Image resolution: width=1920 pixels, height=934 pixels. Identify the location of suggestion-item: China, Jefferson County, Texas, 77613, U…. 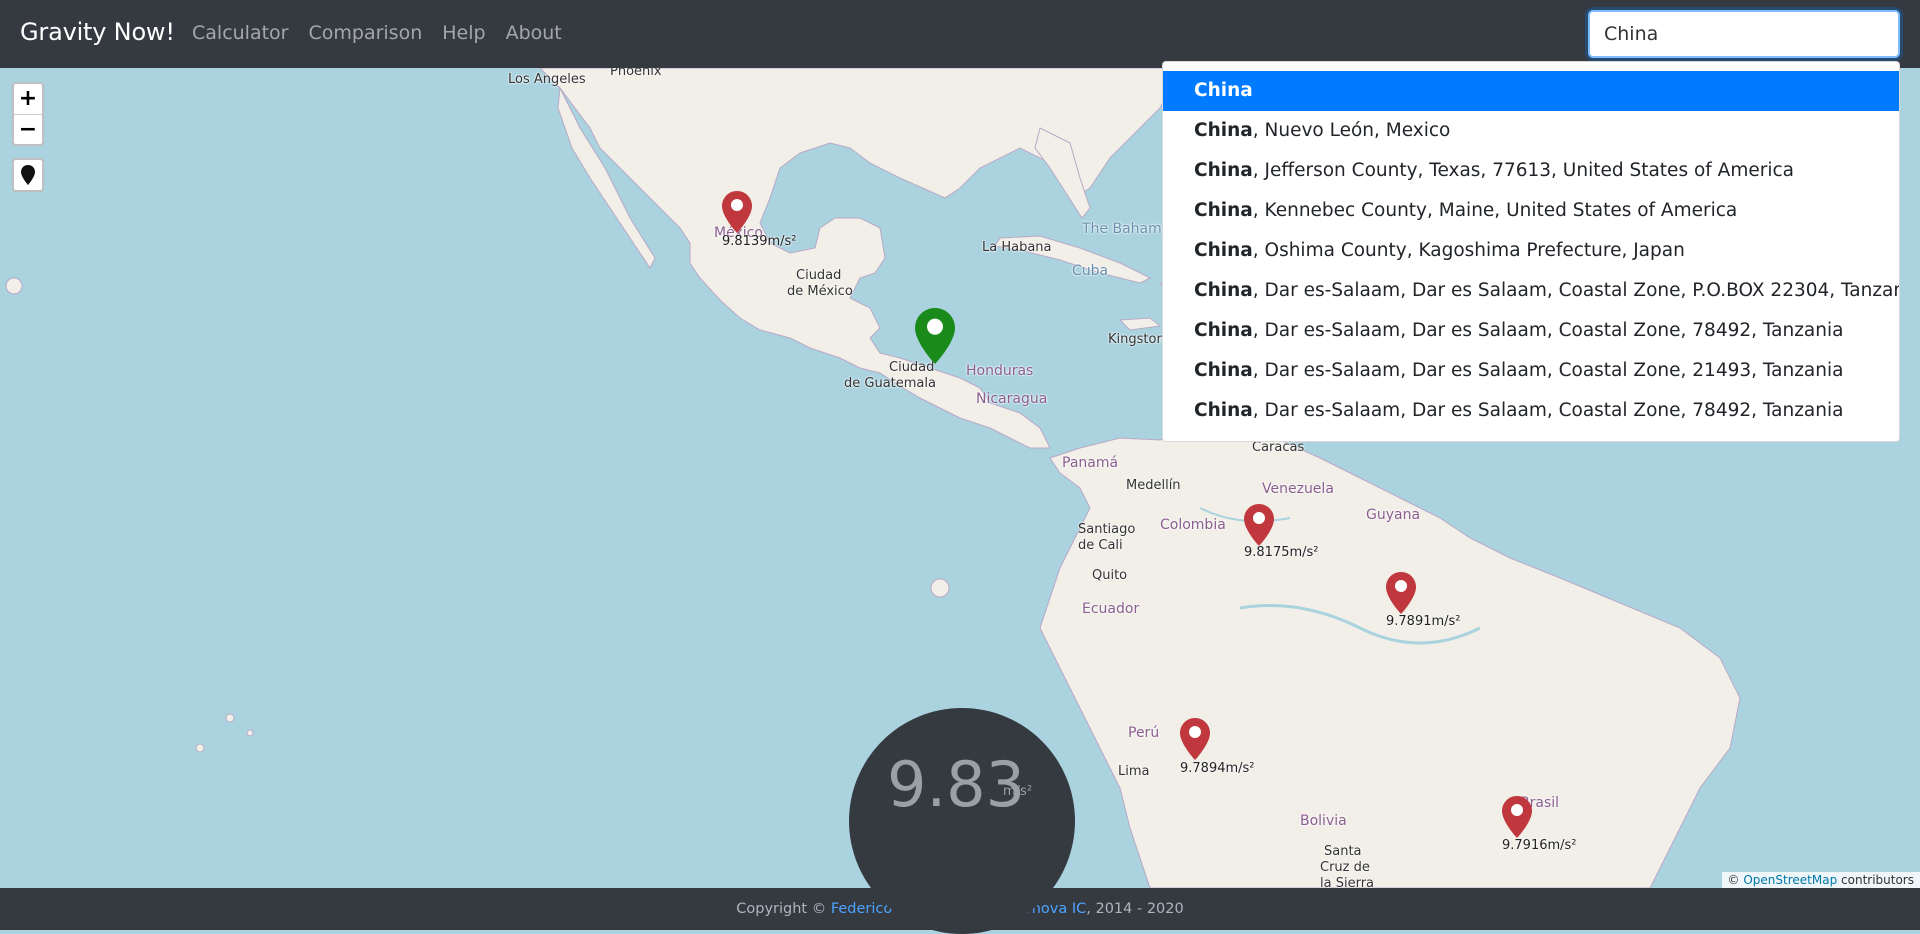
(1531, 171).